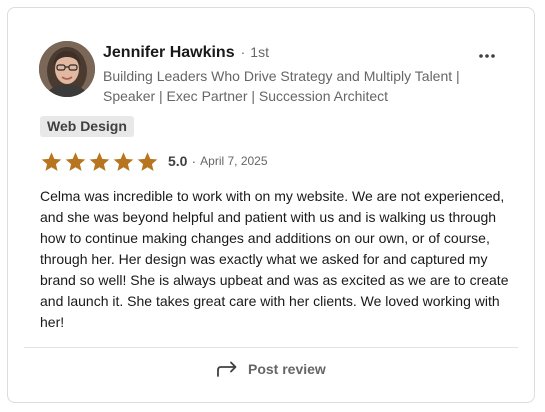 The width and height of the screenshot is (545, 412). What do you see at coordinates (287, 369) in the screenshot?
I see `post-review-label: Post review` at bounding box center [287, 369].